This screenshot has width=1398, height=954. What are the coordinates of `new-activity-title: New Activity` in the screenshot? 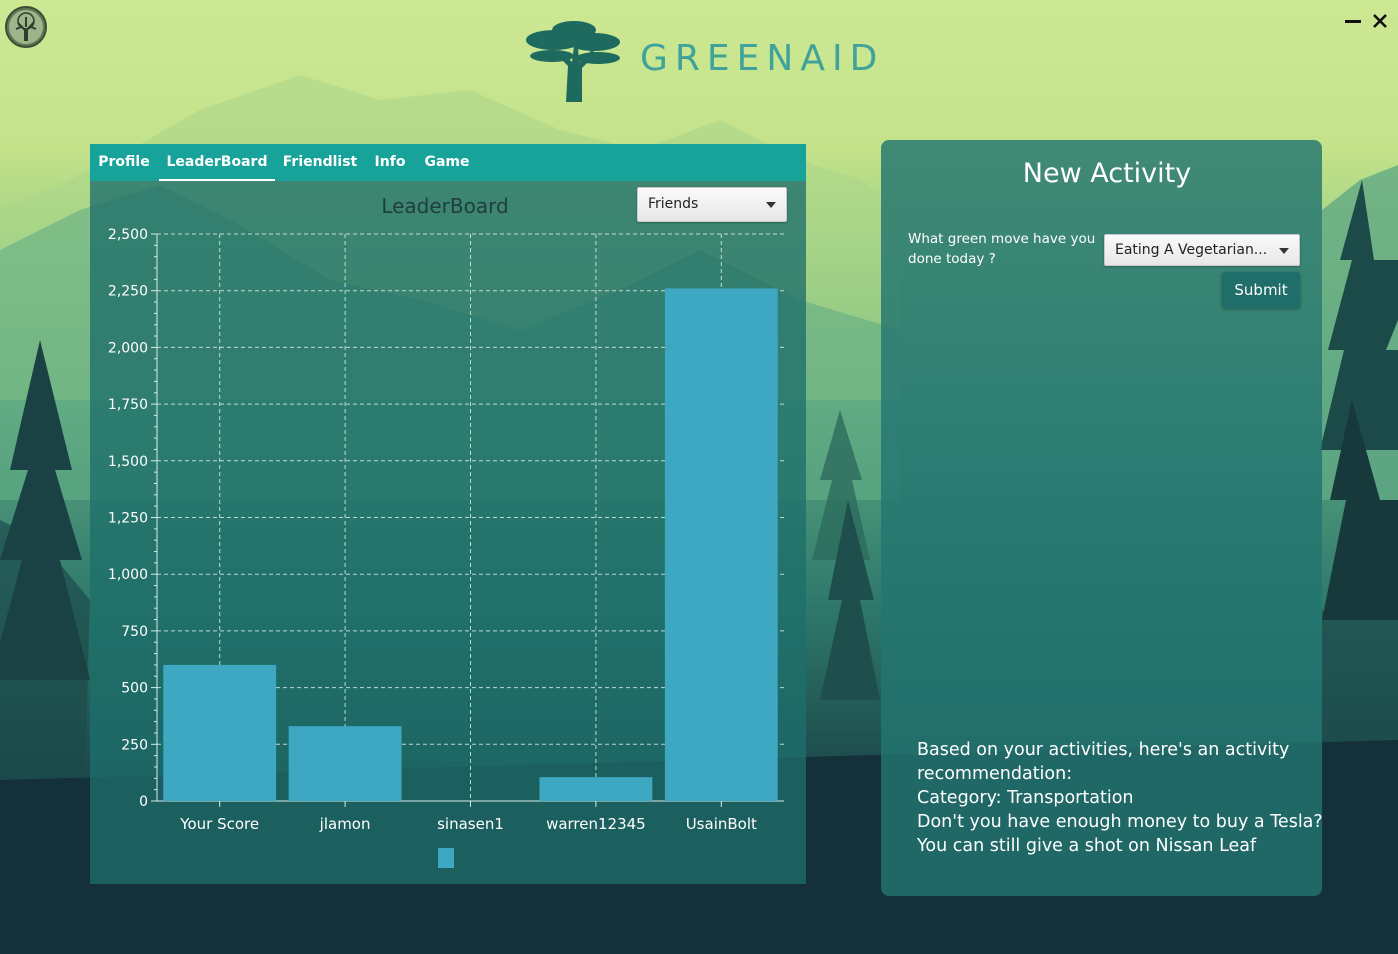 It's located at (1107, 173).